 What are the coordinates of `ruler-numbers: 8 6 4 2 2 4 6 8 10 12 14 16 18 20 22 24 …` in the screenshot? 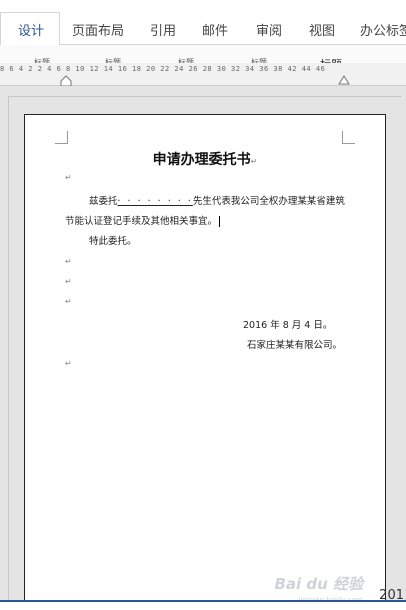 It's located at (163, 69).